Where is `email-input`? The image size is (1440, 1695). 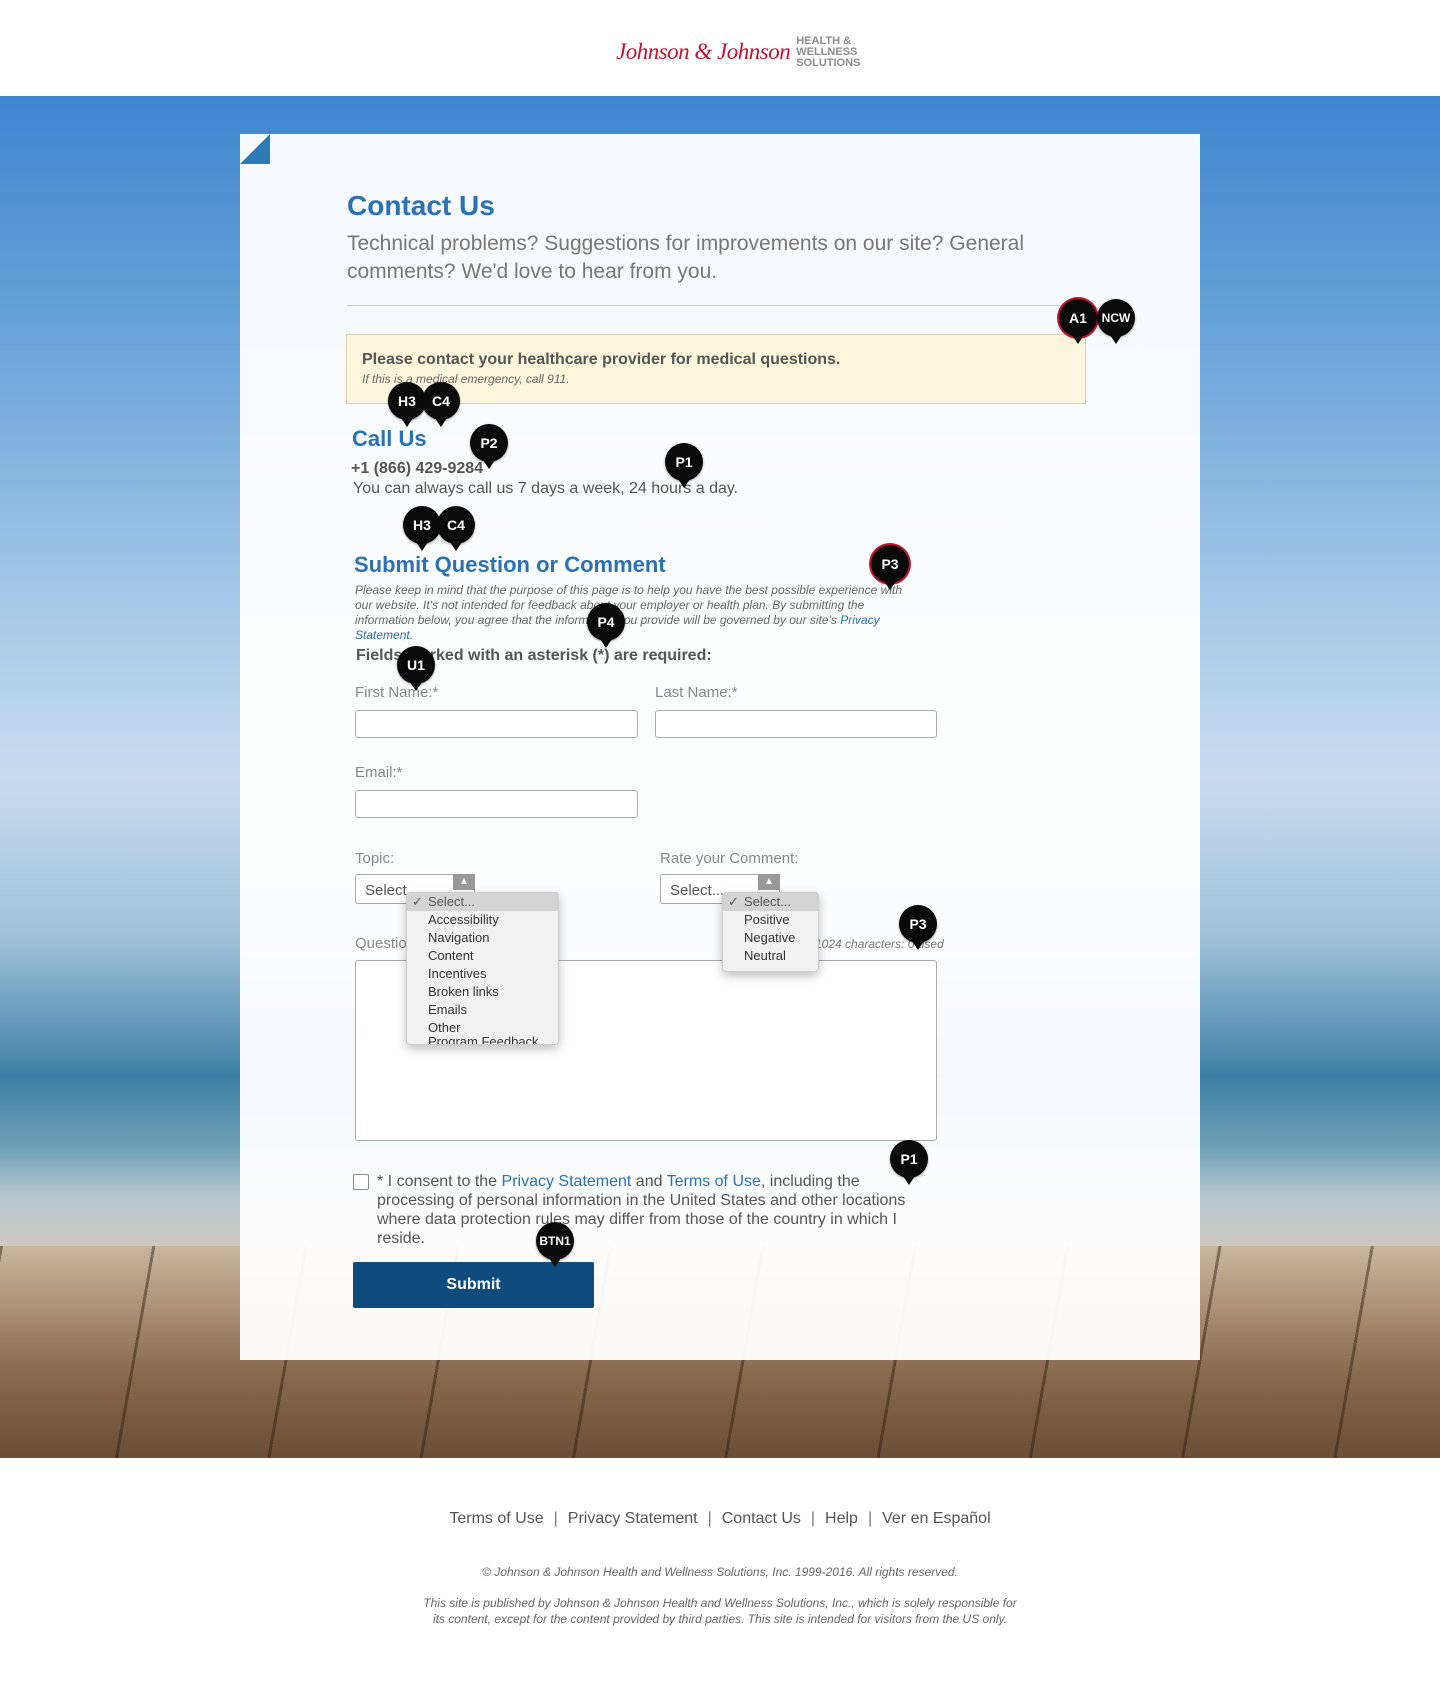
email-input is located at coordinates (496, 804).